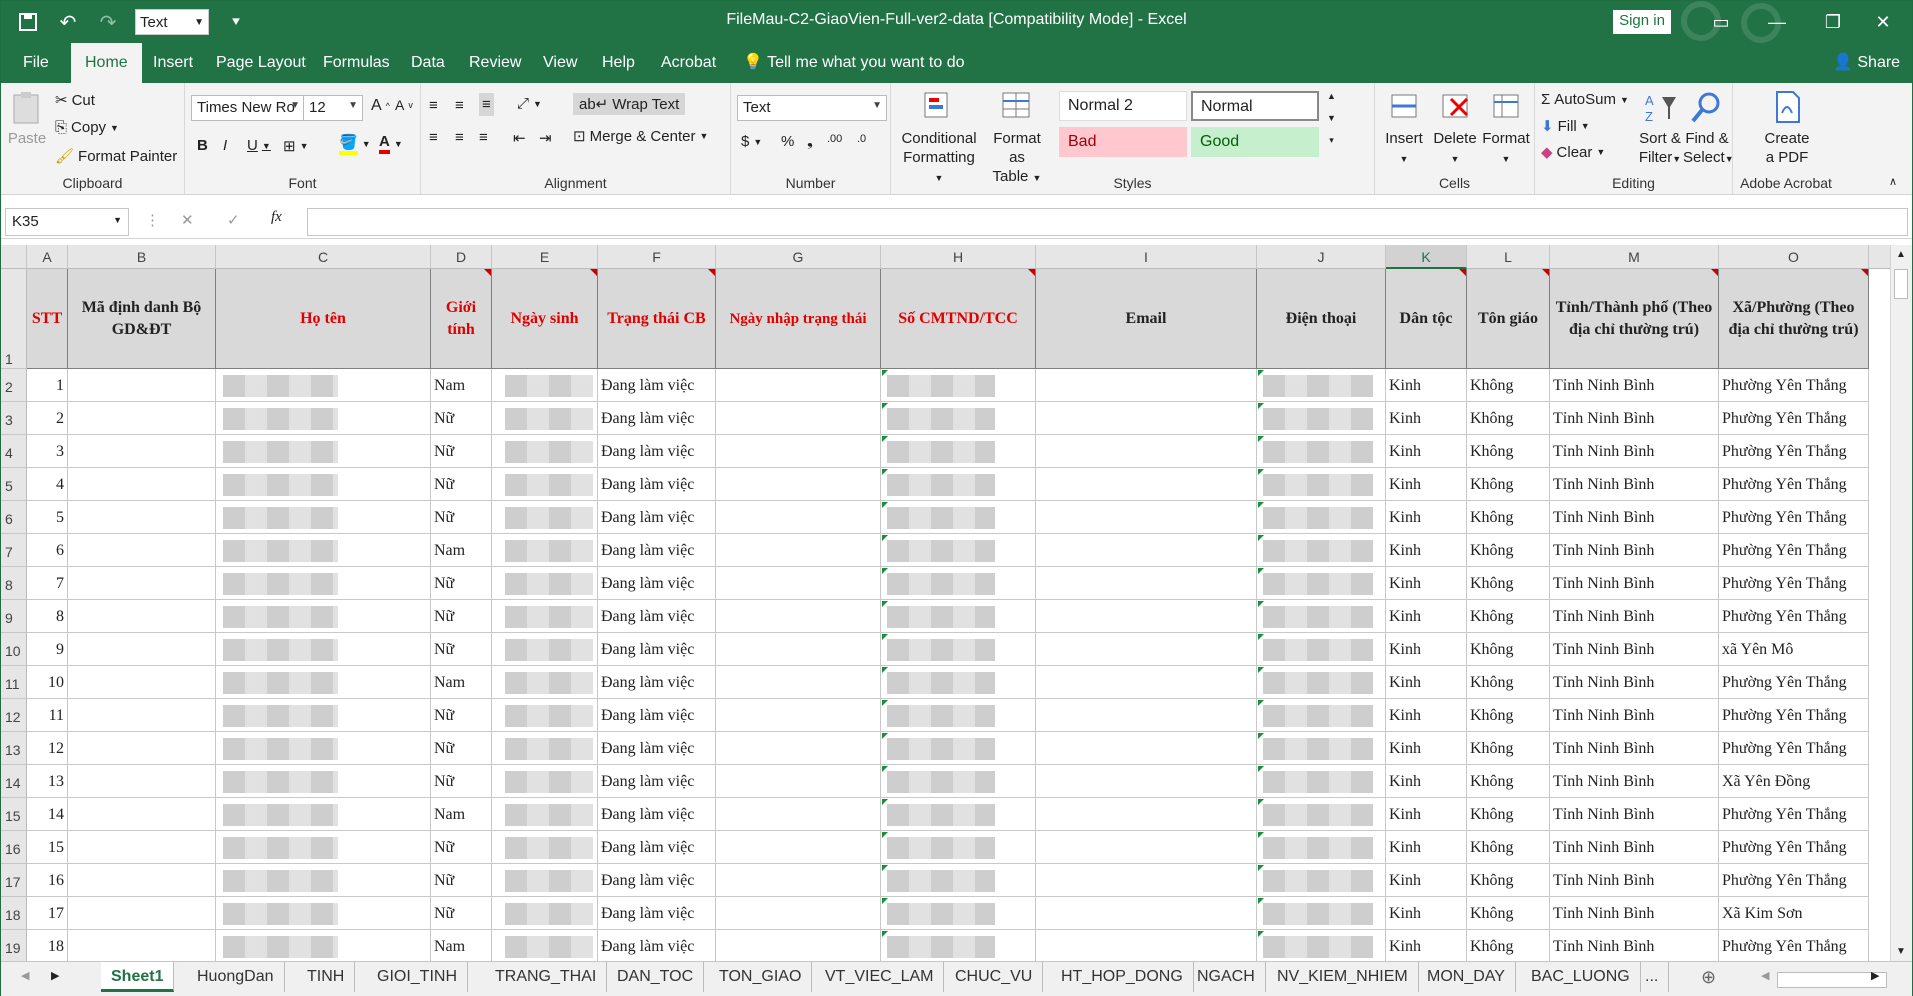  Describe the element at coordinates (323, 257) in the screenshot. I see `column-header: C` at that location.